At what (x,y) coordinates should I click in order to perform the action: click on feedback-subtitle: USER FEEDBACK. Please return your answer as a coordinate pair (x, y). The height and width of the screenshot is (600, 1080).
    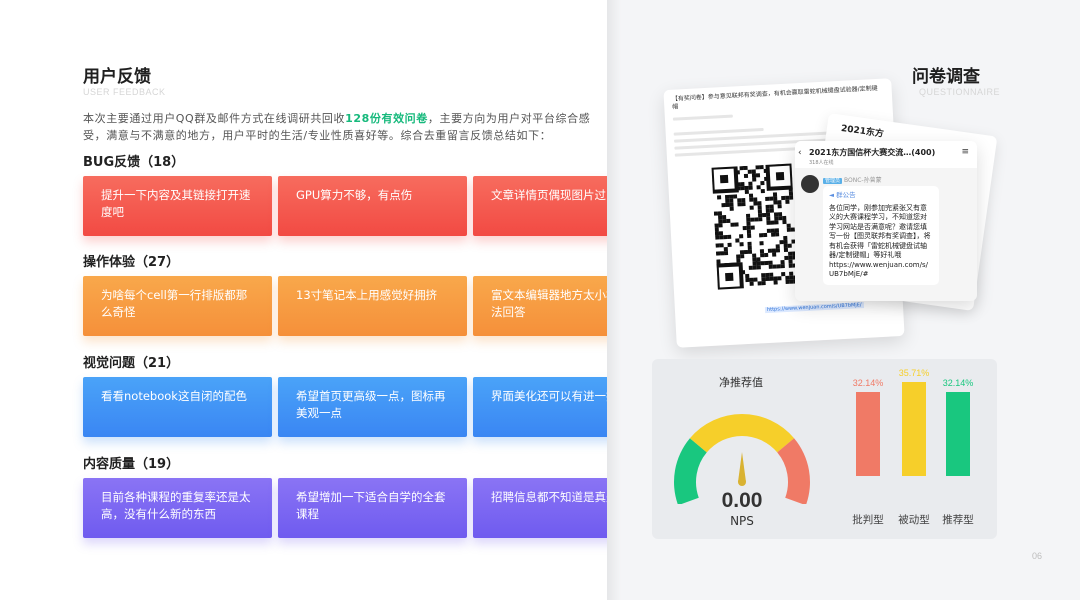
    Looking at the image, I should click on (124, 92).